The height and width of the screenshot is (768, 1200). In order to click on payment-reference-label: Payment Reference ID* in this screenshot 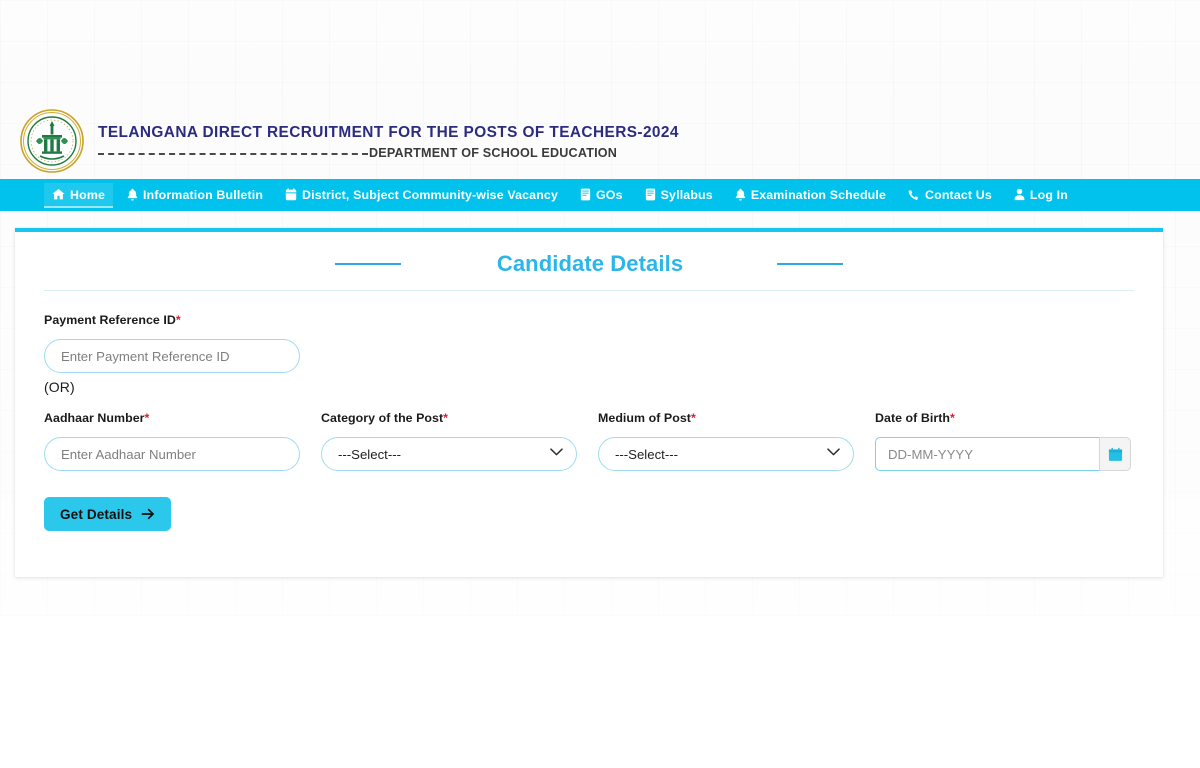, I will do `click(112, 320)`.